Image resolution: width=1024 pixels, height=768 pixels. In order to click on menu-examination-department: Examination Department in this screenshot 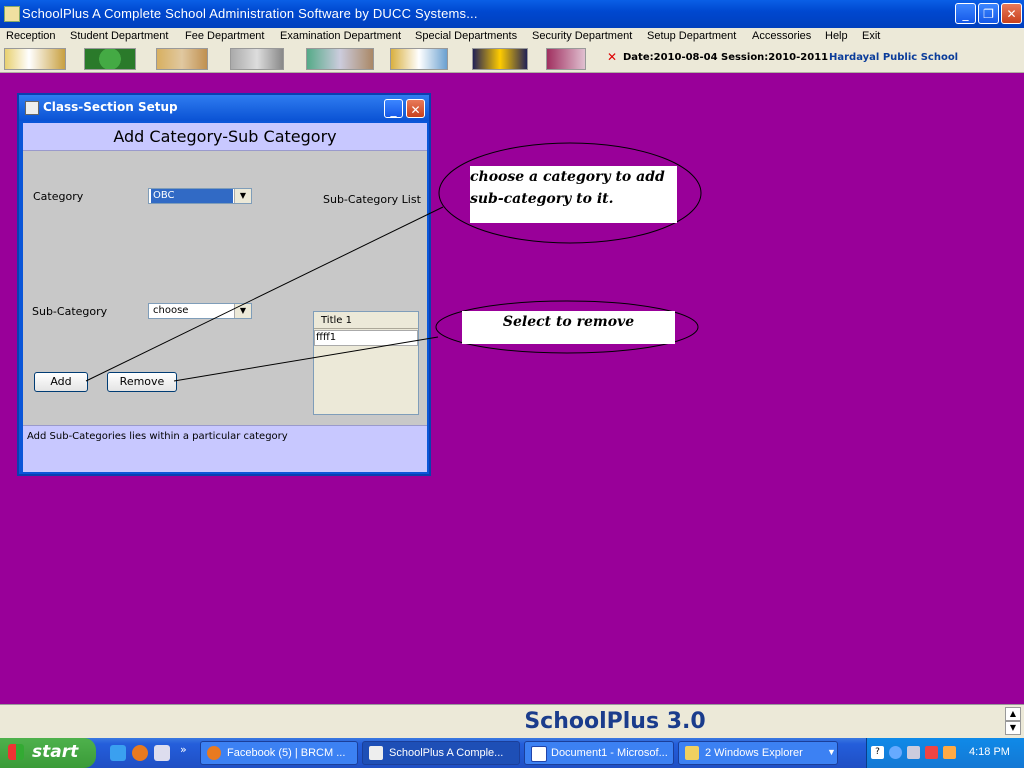, I will do `click(340, 36)`.